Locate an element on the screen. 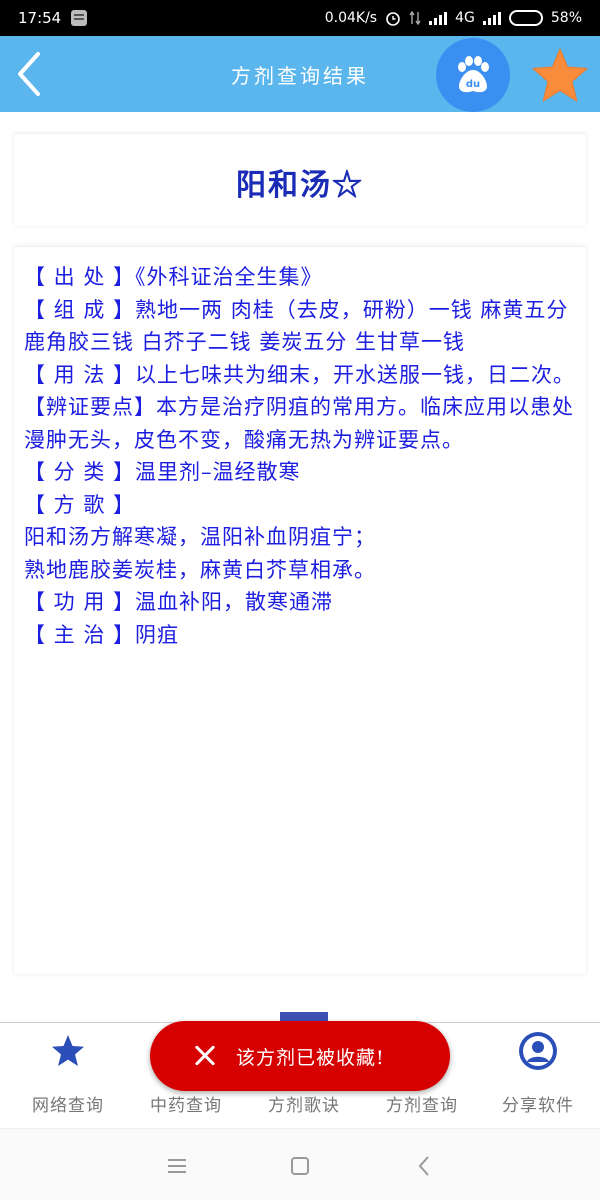 This screenshot has height=1200, width=600. detail-line-indication: 【 主 治 】阴疽 is located at coordinates (102, 634).